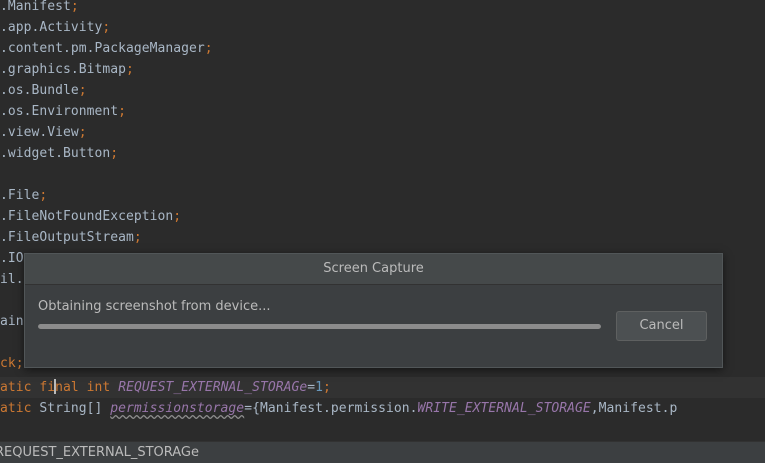 This screenshot has height=463, width=765. What do you see at coordinates (39, 7) in the screenshot?
I see `code-line: .Manifest;` at bounding box center [39, 7].